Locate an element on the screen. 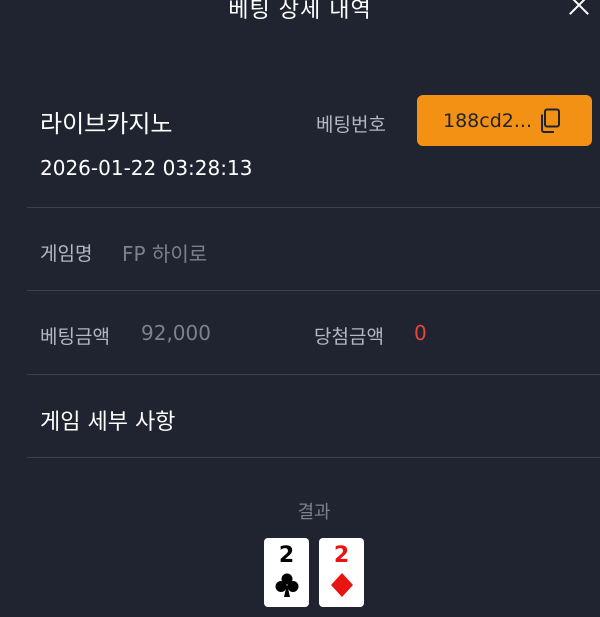 Image resolution: width=600 pixels, height=617 pixels. diamond-icon is located at coordinates (342, 585).